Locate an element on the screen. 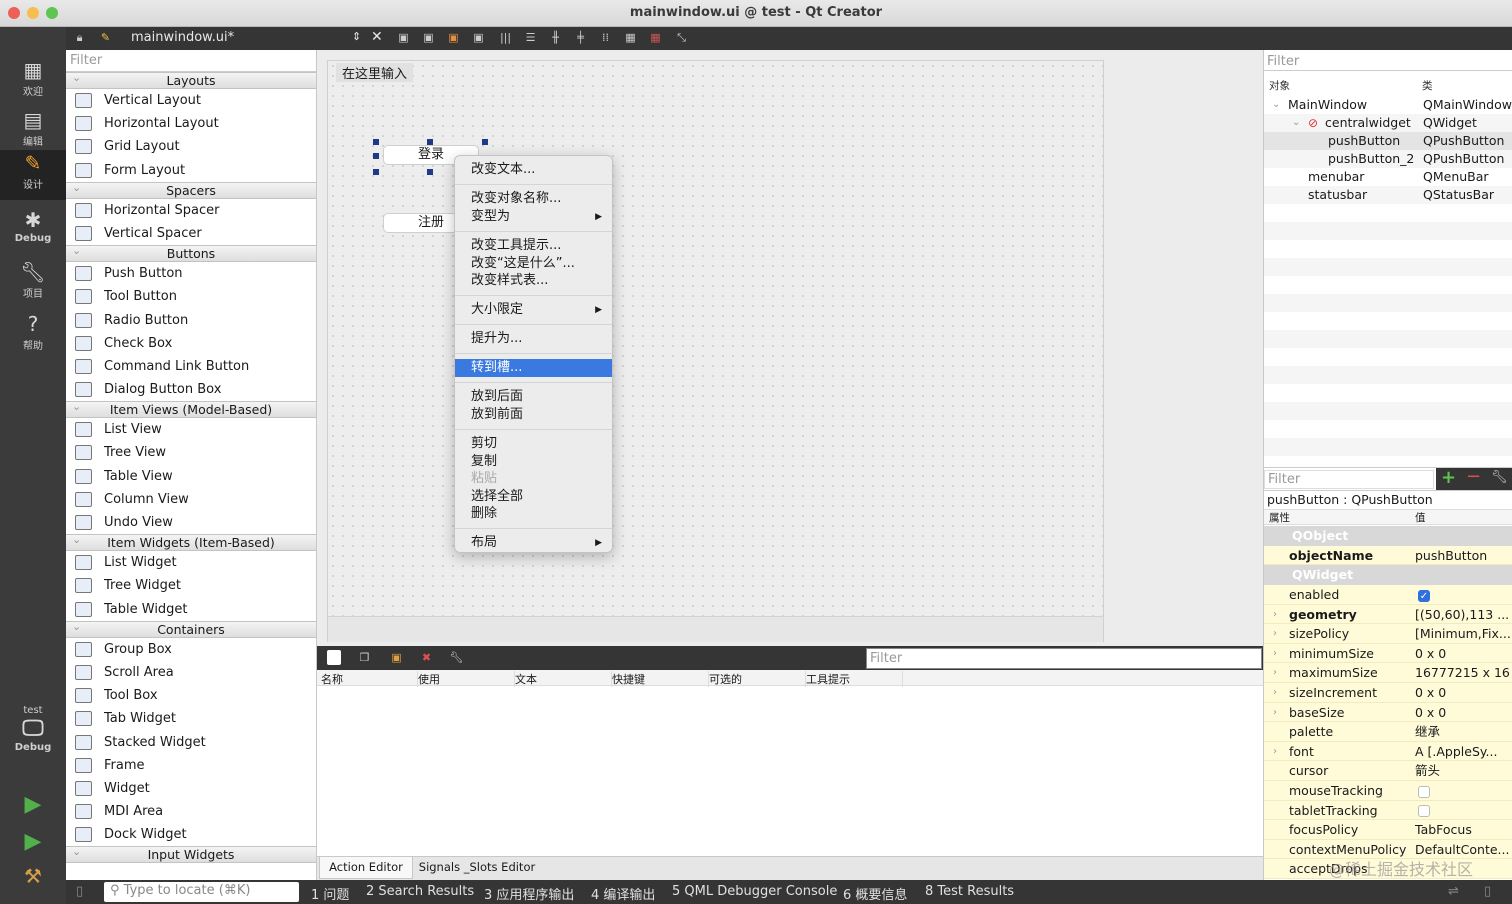  property-row: cursor 箭头 is located at coordinates (1388, 771).